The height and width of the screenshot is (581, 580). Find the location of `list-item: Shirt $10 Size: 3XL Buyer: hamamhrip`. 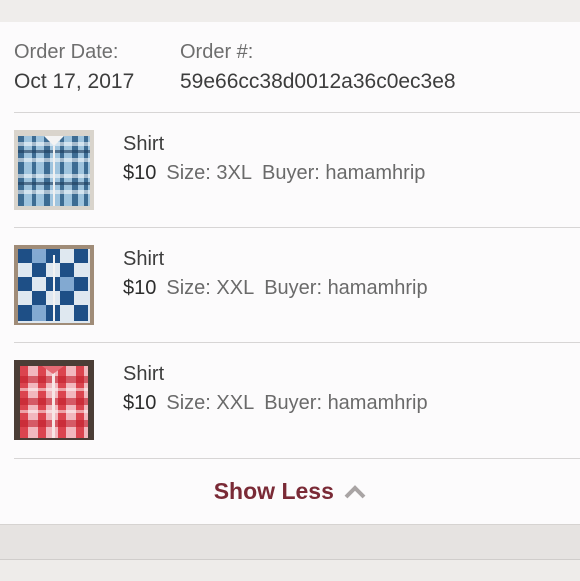

list-item: Shirt $10 Size: 3XL Buyer: hamamhrip is located at coordinates (297, 171).